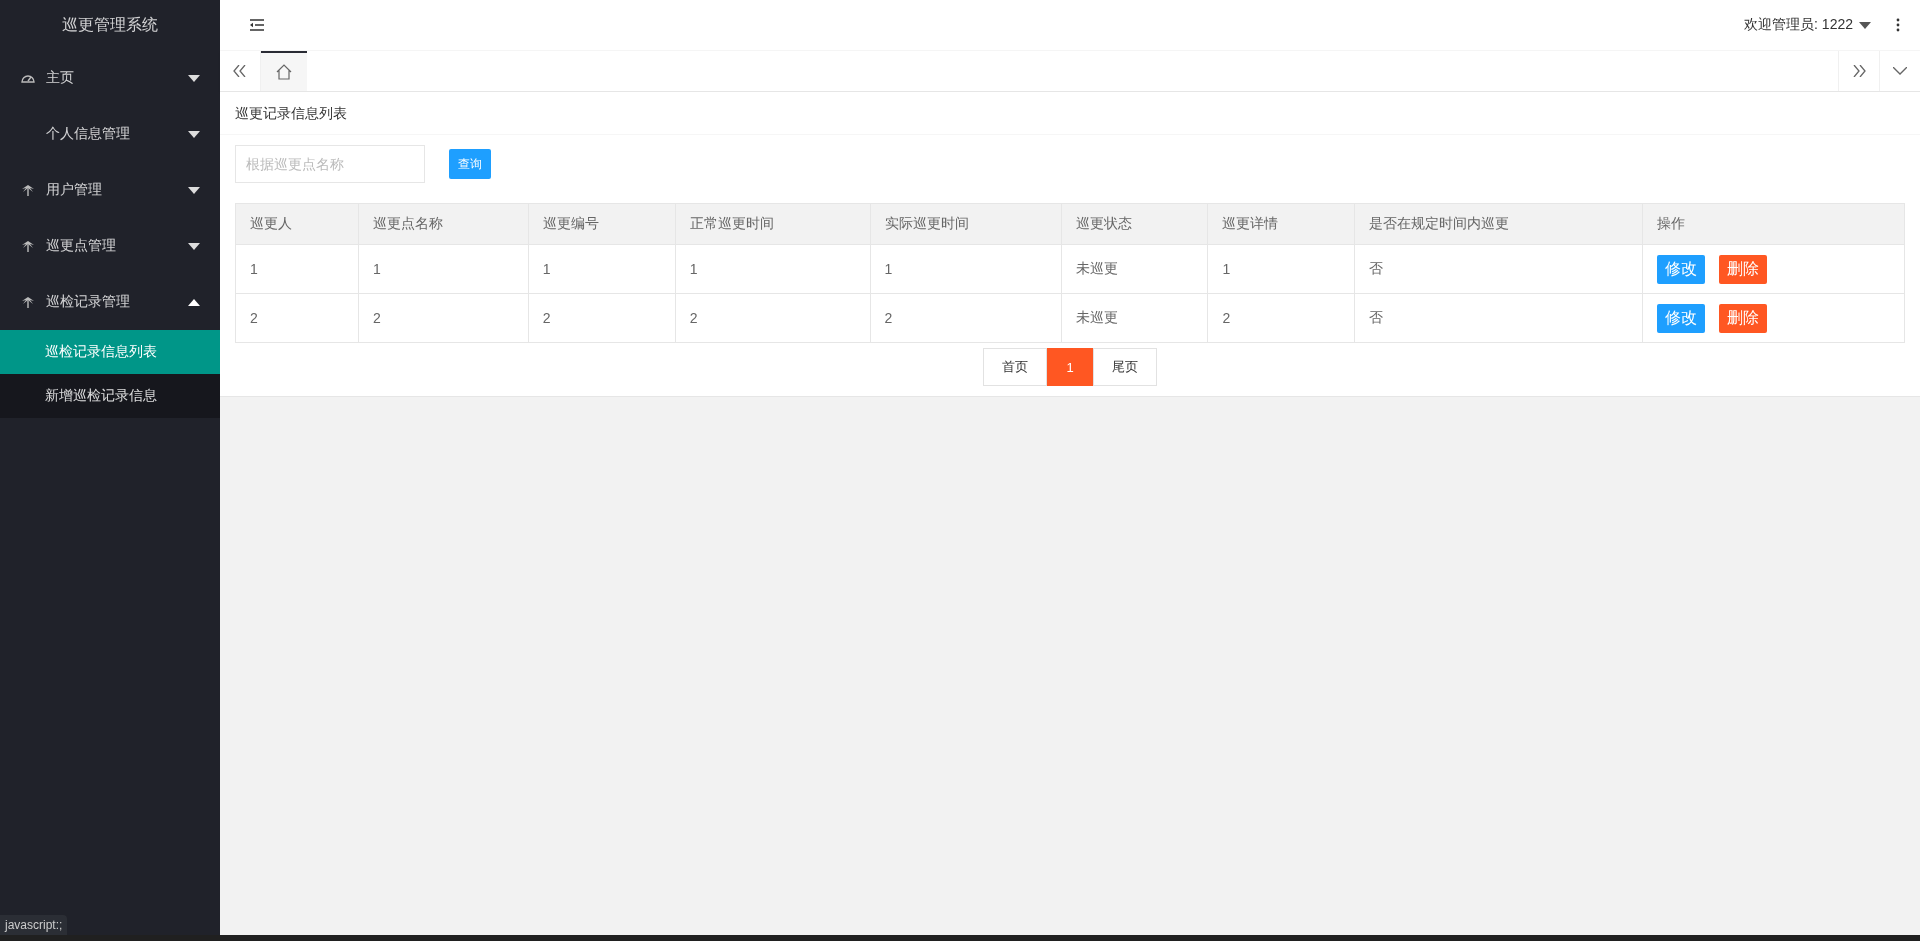 This screenshot has width=1920, height=941. What do you see at coordinates (1807, 25) in the screenshot?
I see `user-menu: 欢迎管理员: 1222` at bounding box center [1807, 25].